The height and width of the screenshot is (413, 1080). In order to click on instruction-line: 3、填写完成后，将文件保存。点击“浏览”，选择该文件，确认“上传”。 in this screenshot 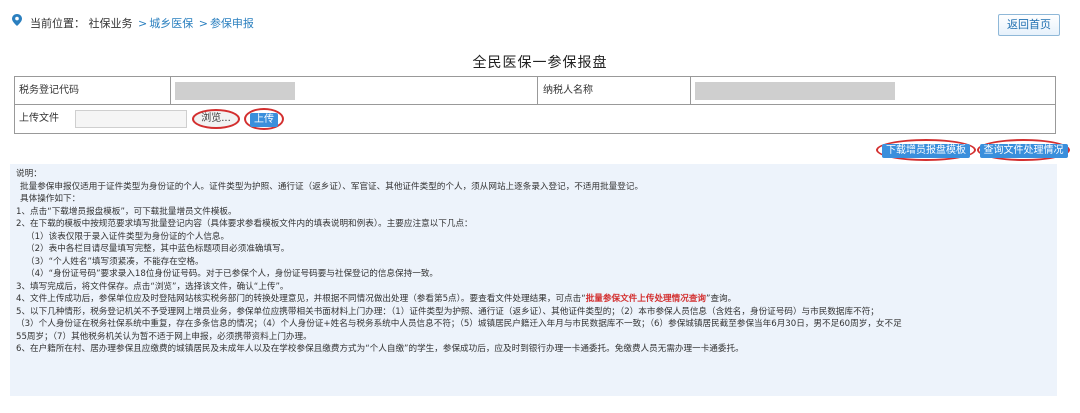, I will do `click(152, 286)`.